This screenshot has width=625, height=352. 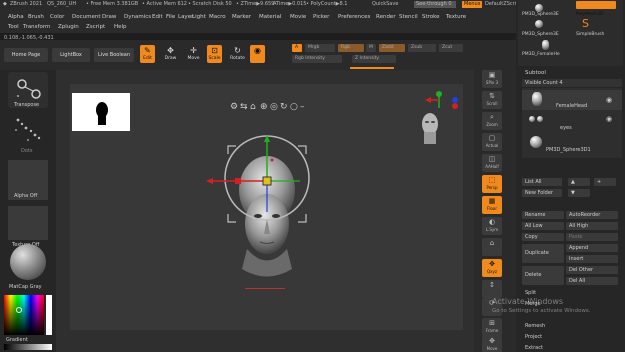 I want to click on append-button: Append, so click(x=592, y=248).